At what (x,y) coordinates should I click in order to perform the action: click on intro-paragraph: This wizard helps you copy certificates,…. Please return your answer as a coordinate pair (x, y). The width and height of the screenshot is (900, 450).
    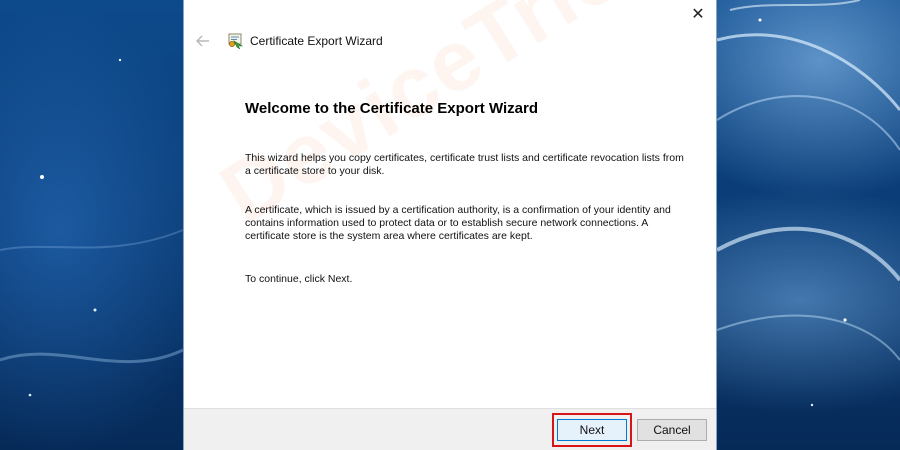
    Looking at the image, I should click on (464, 164).